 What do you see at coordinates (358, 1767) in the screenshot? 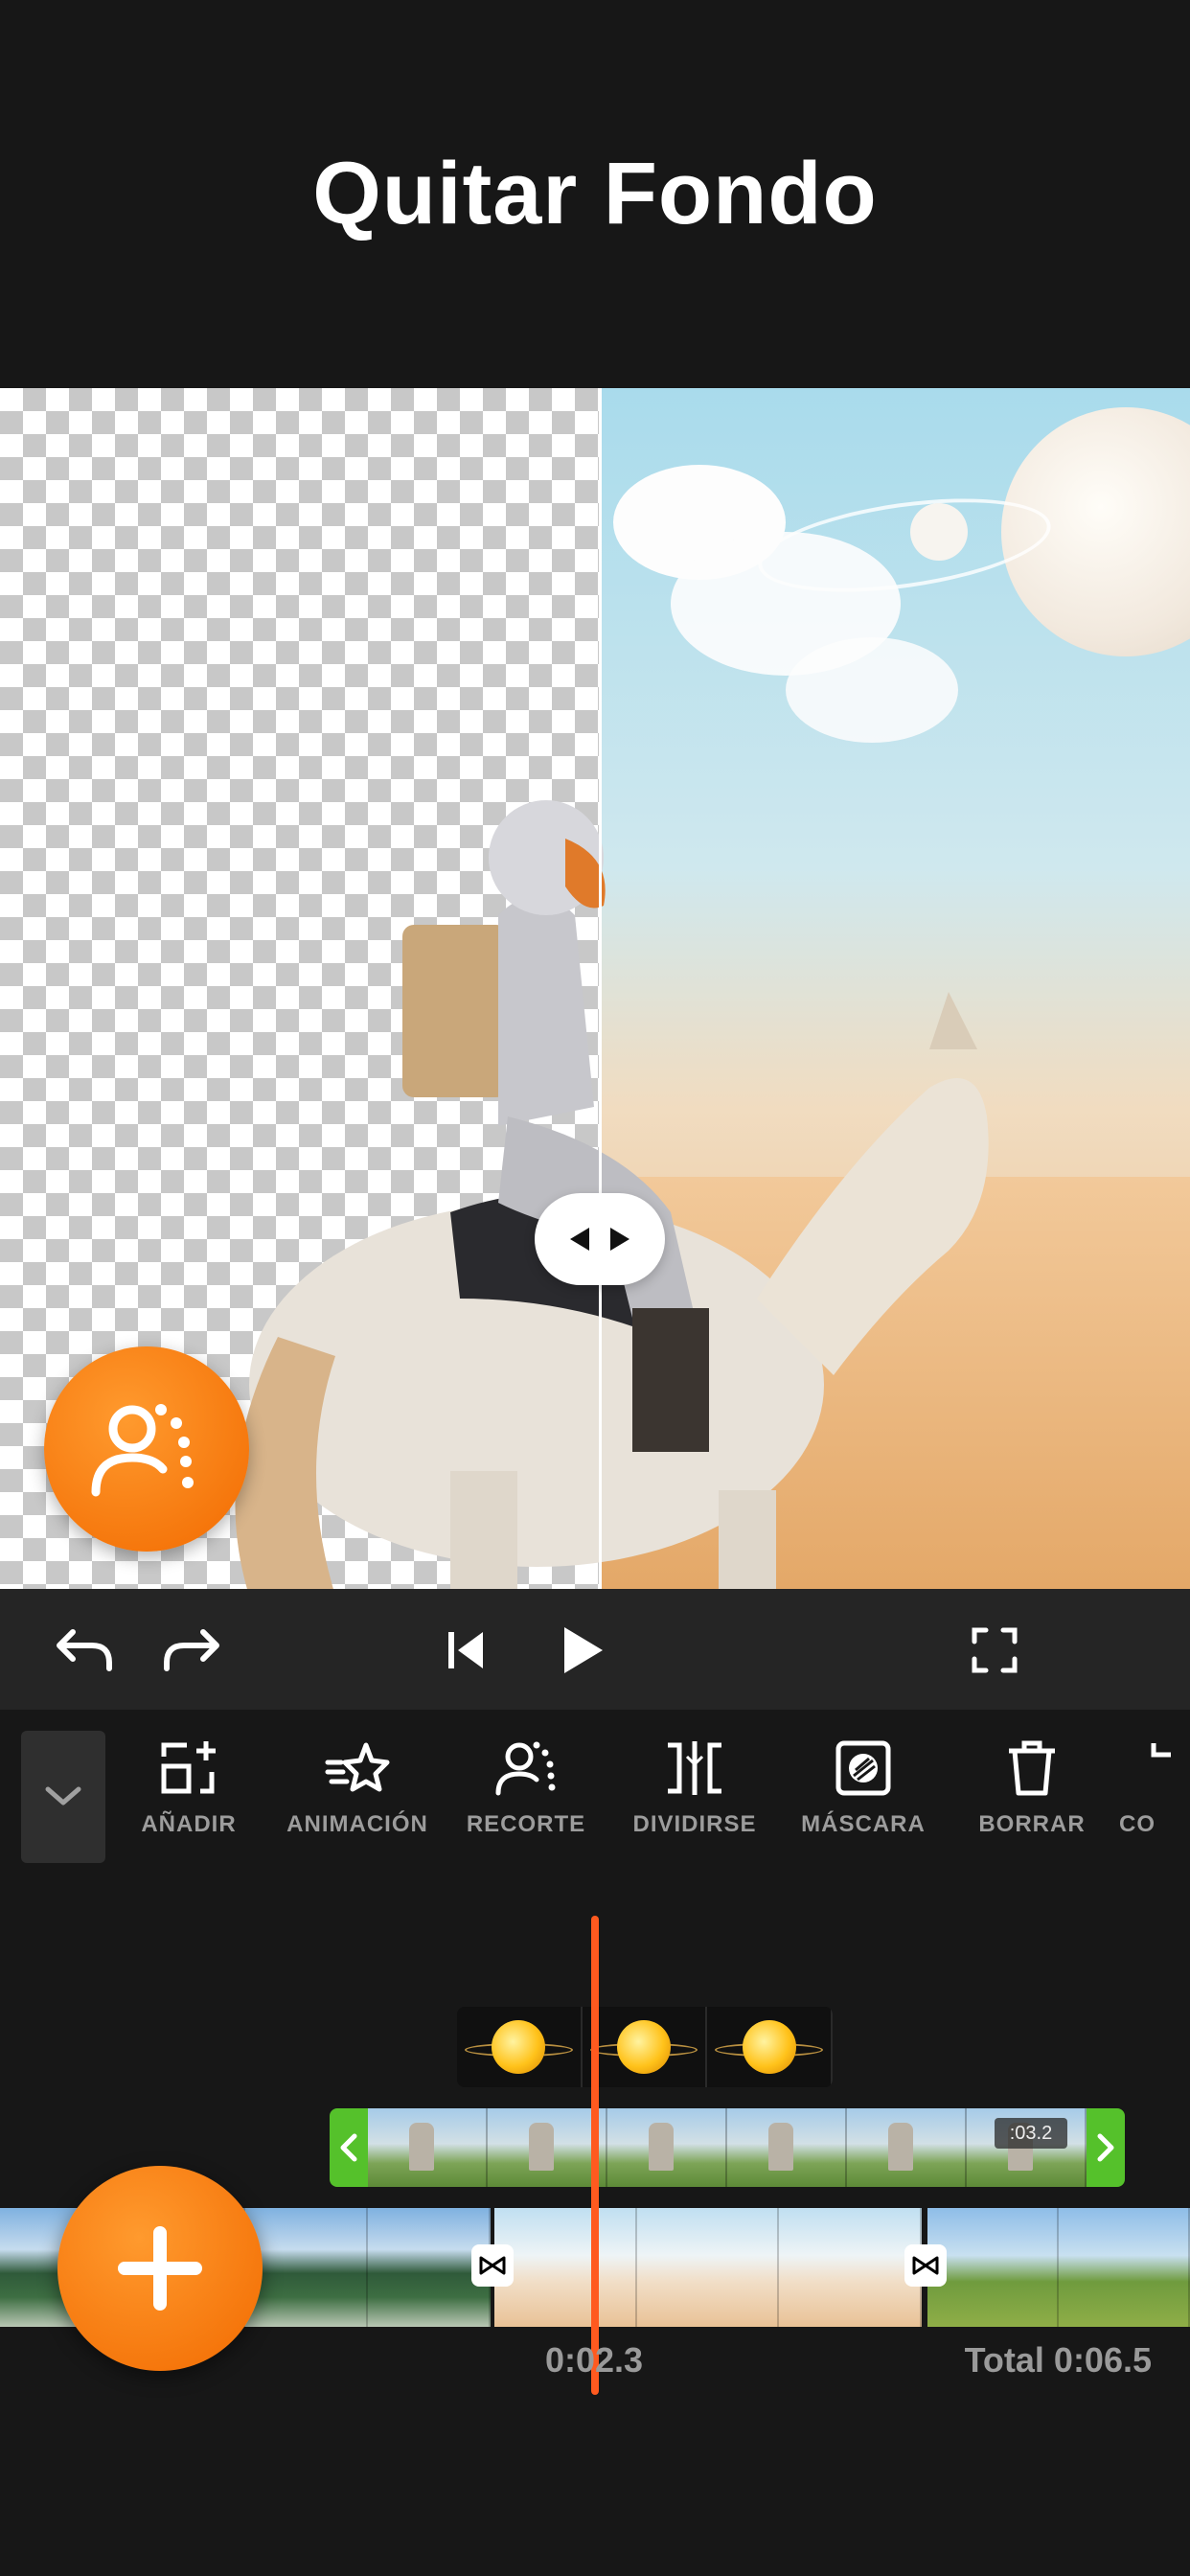
I see `animation-star-icon` at bounding box center [358, 1767].